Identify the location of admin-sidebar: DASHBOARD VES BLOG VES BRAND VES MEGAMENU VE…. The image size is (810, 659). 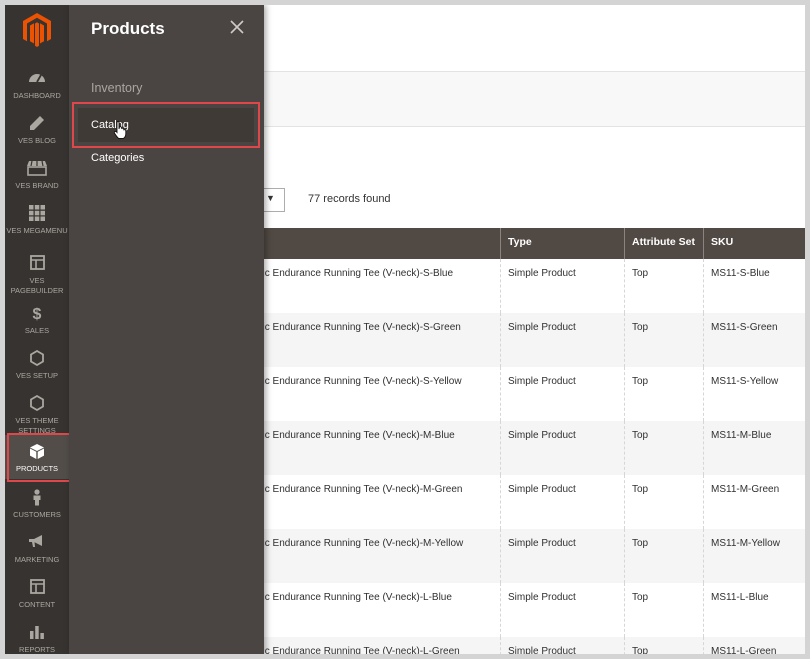
(42, 329).